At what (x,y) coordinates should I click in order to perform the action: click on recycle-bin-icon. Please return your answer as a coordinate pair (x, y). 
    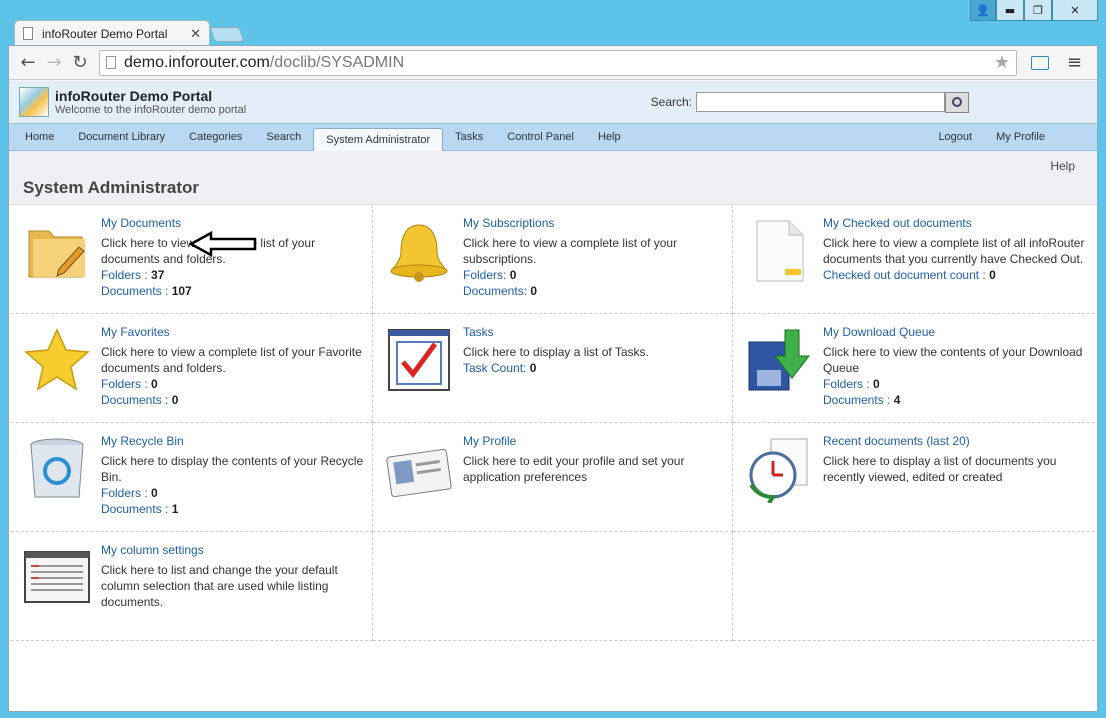
    Looking at the image, I should click on (57, 469).